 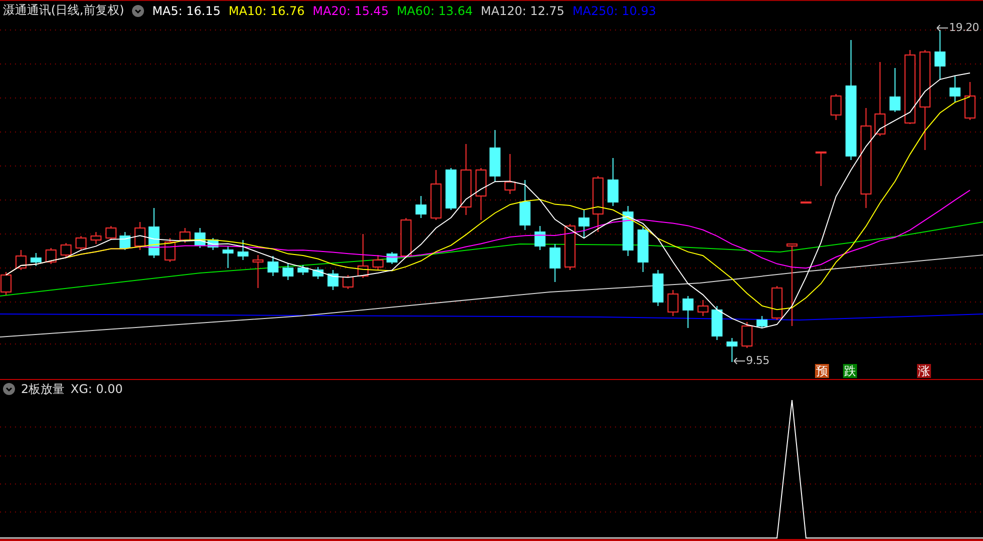 What do you see at coordinates (63, 10) in the screenshot?
I see `chart-title: 滠通通讯(日线,前复权)` at bounding box center [63, 10].